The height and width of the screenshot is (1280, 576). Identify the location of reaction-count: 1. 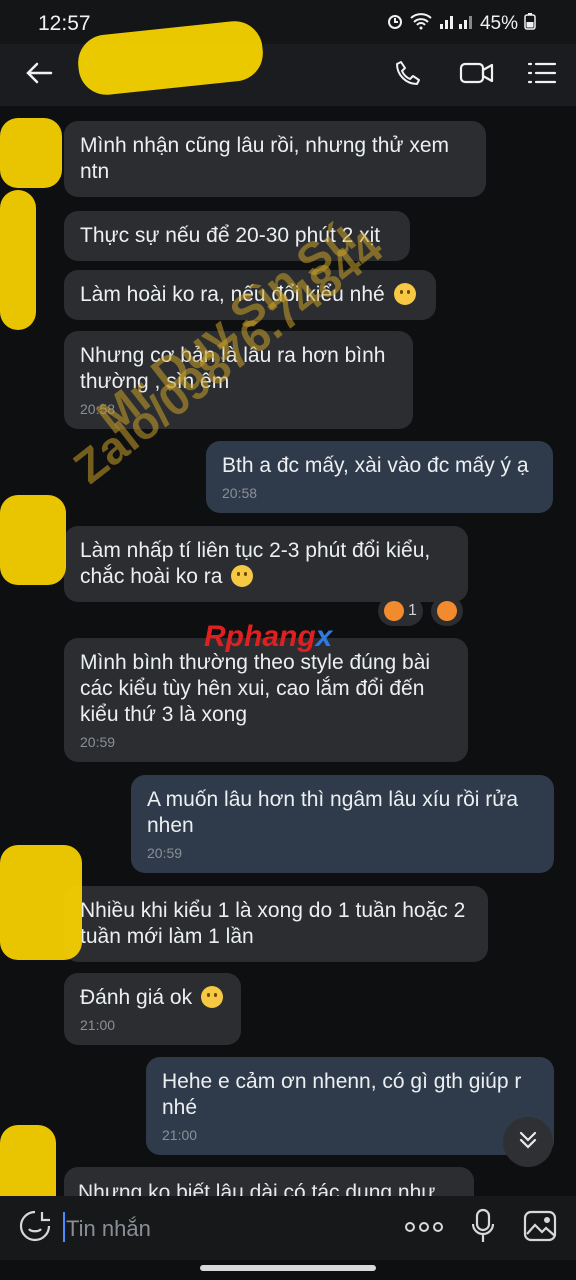
(412, 610).